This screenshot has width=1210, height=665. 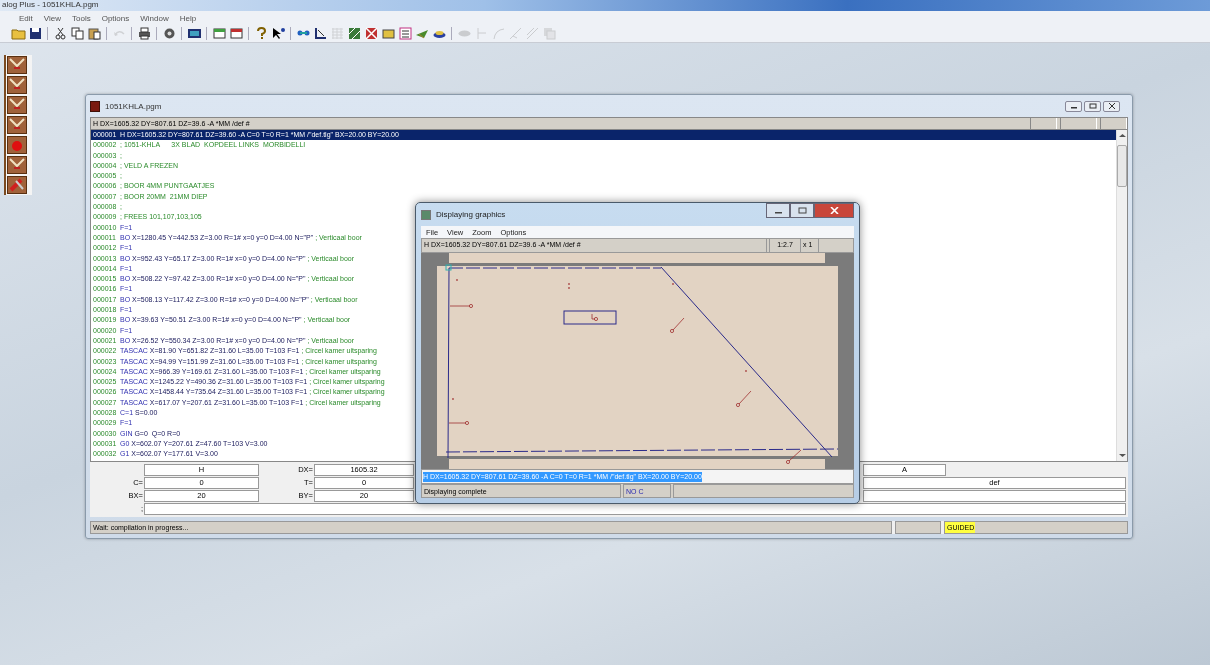 What do you see at coordinates (1092, 106) in the screenshot?
I see `restore-icon` at bounding box center [1092, 106].